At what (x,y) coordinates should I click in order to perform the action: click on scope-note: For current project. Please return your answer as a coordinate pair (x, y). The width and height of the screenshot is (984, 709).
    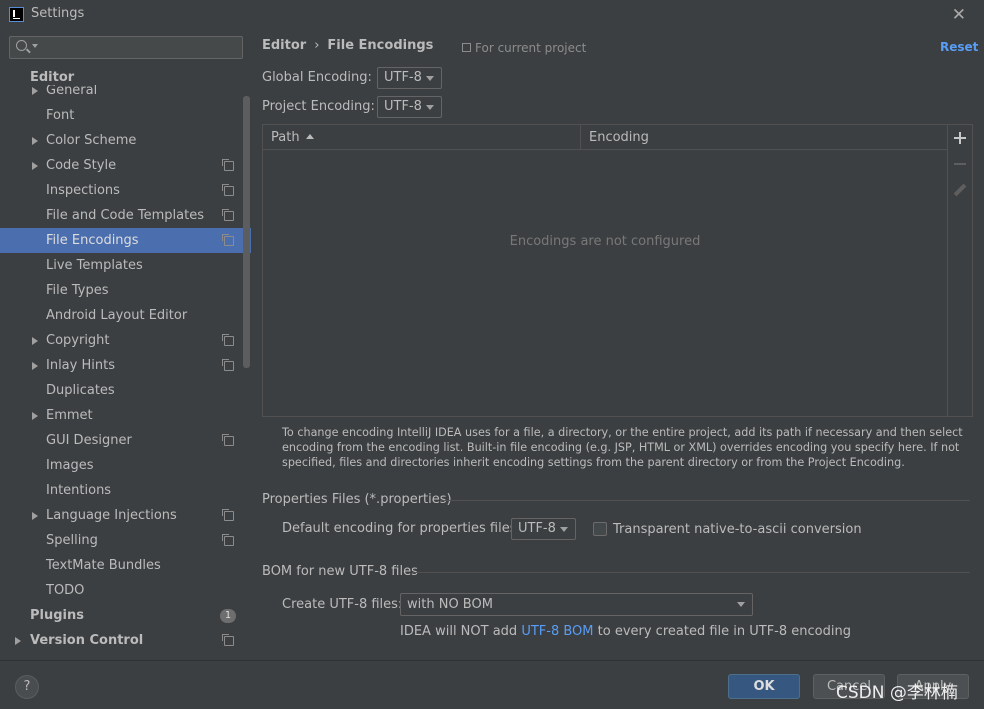
    Looking at the image, I should click on (524, 48).